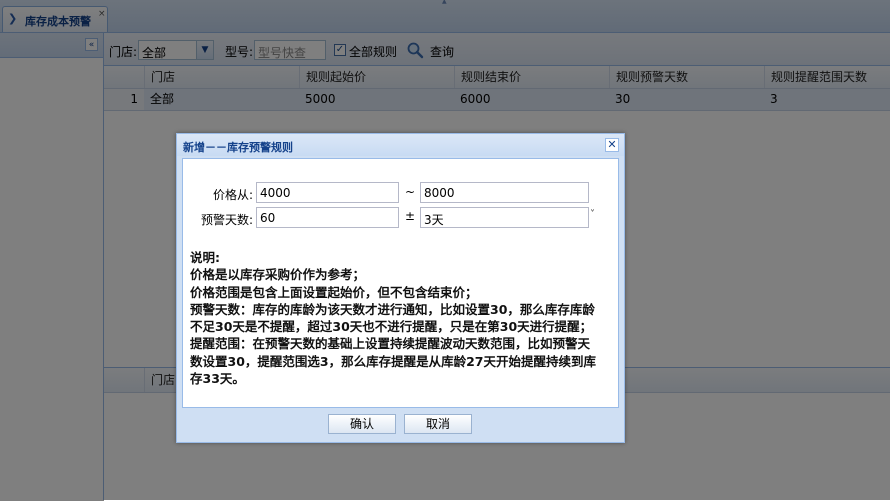 The image size is (890, 501). I want to click on note-line: 价格是以库存采购价作为参考；, so click(278, 275).